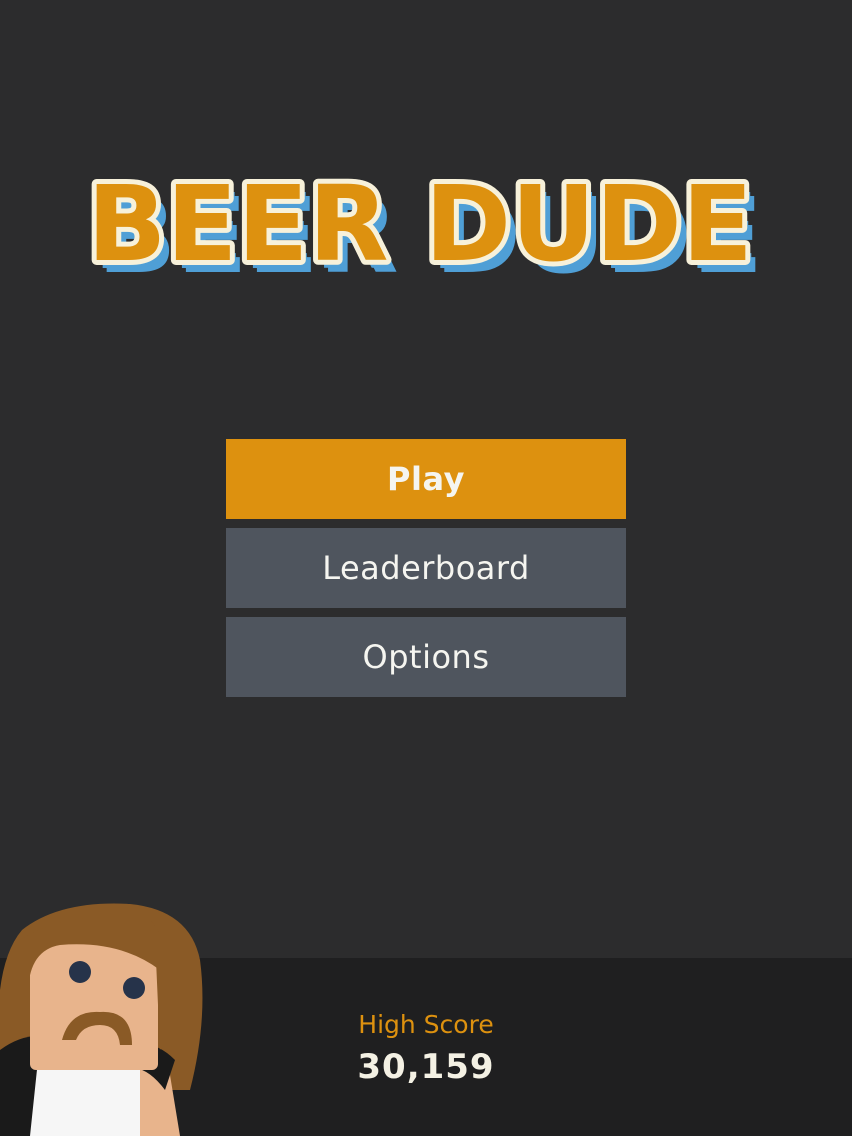 The image size is (852, 1136). I want to click on game-title: BEER DUDE, so click(420, 224).